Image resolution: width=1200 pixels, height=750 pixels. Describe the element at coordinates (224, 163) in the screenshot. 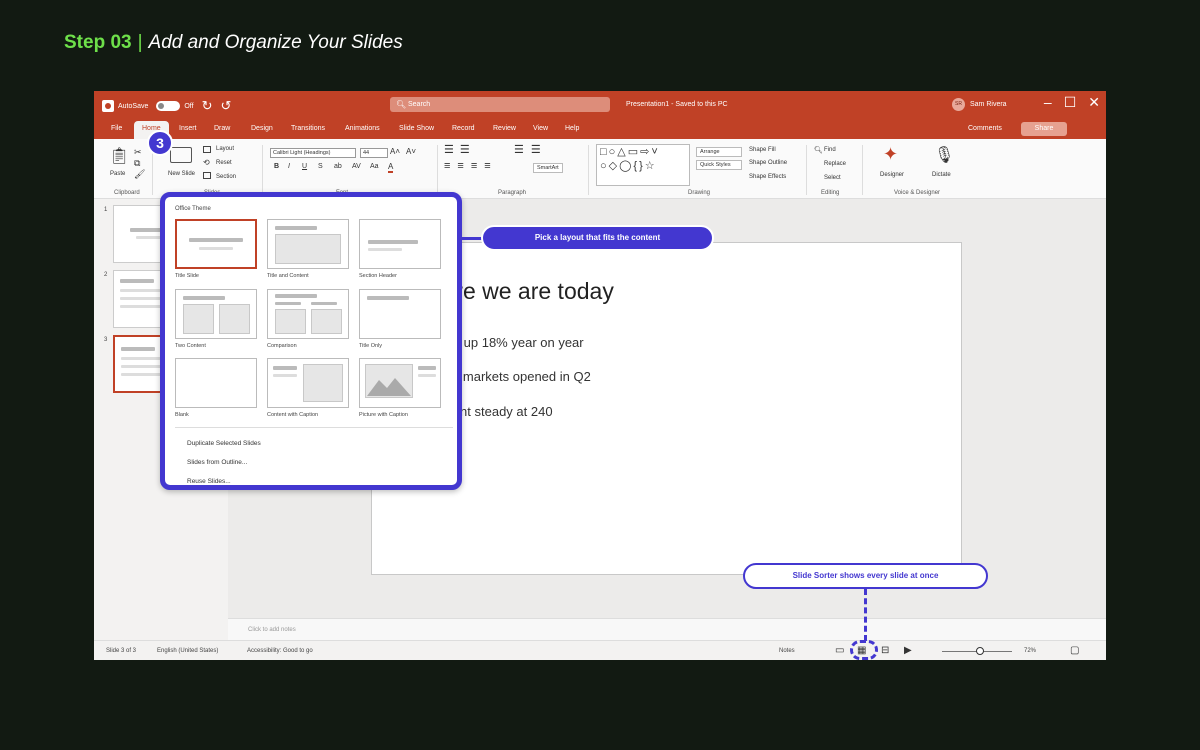

I see `reset-button: Reset` at that location.